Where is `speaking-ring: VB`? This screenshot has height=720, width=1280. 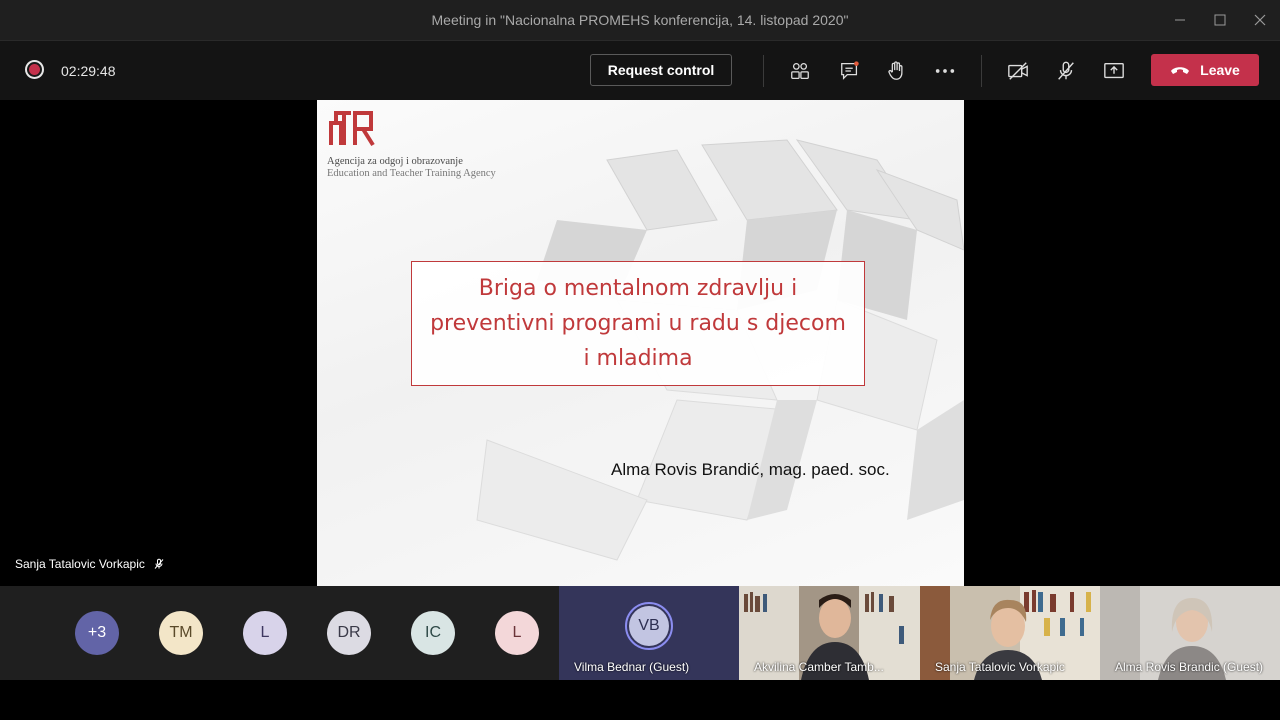
speaking-ring: VB is located at coordinates (649, 626).